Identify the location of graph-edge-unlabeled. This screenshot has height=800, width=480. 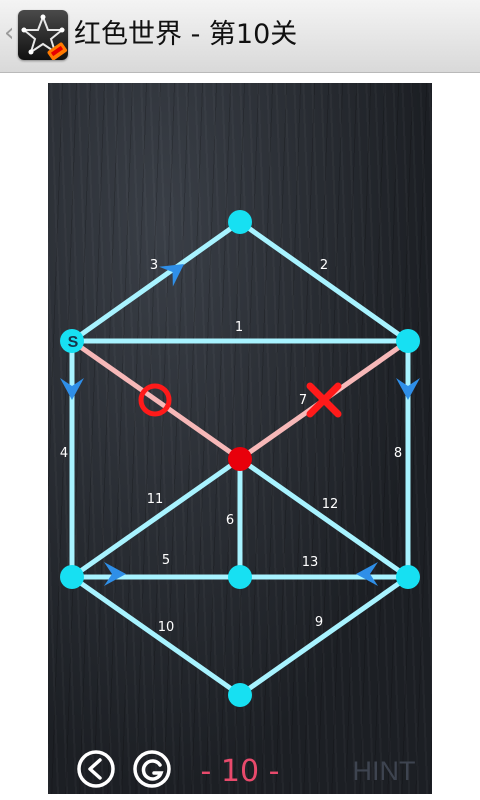
(156, 400).